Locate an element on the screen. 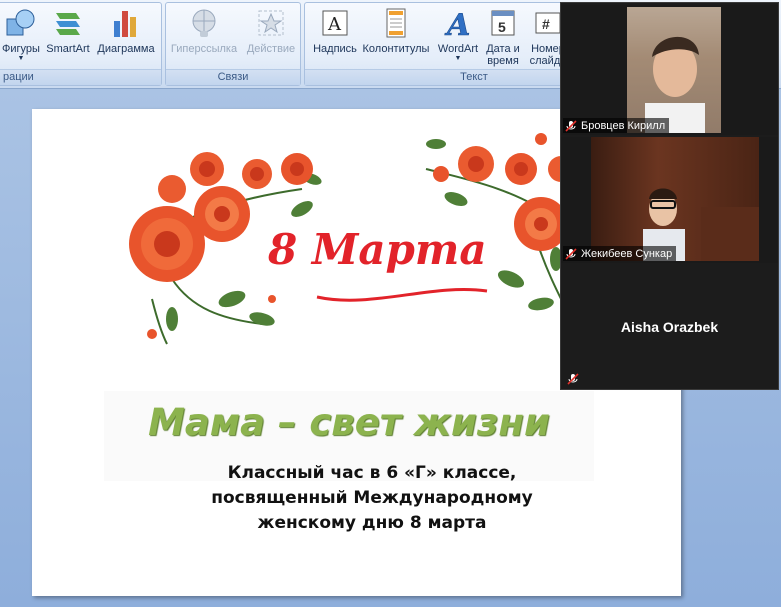  wordart-label: WordArt is located at coordinates (458, 49).